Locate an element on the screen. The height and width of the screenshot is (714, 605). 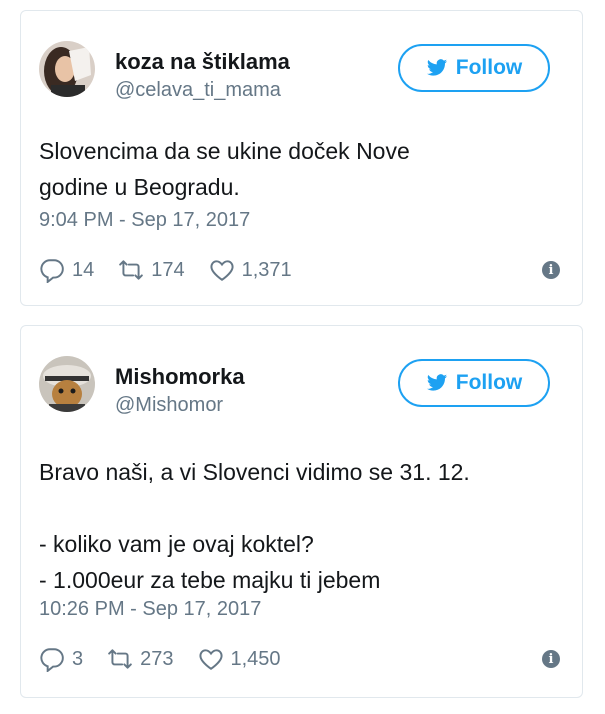
reply-count: 14 is located at coordinates (83, 269).